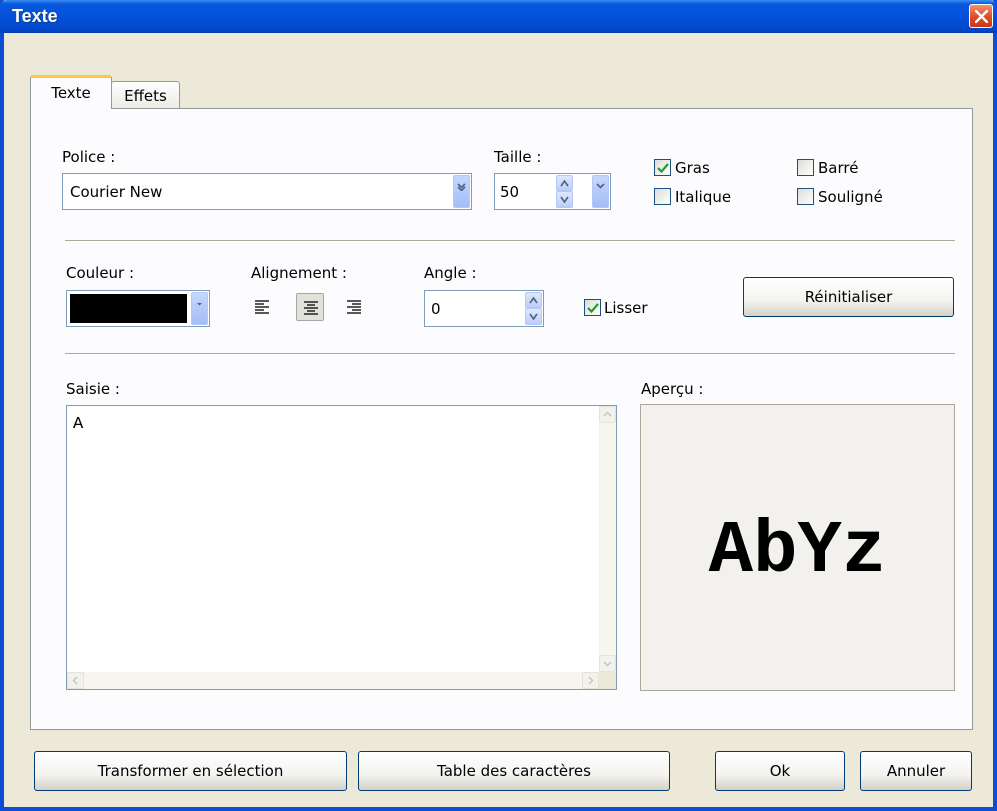 The image size is (997, 811). I want to click on tab-texte-label: Texte, so click(71, 93).